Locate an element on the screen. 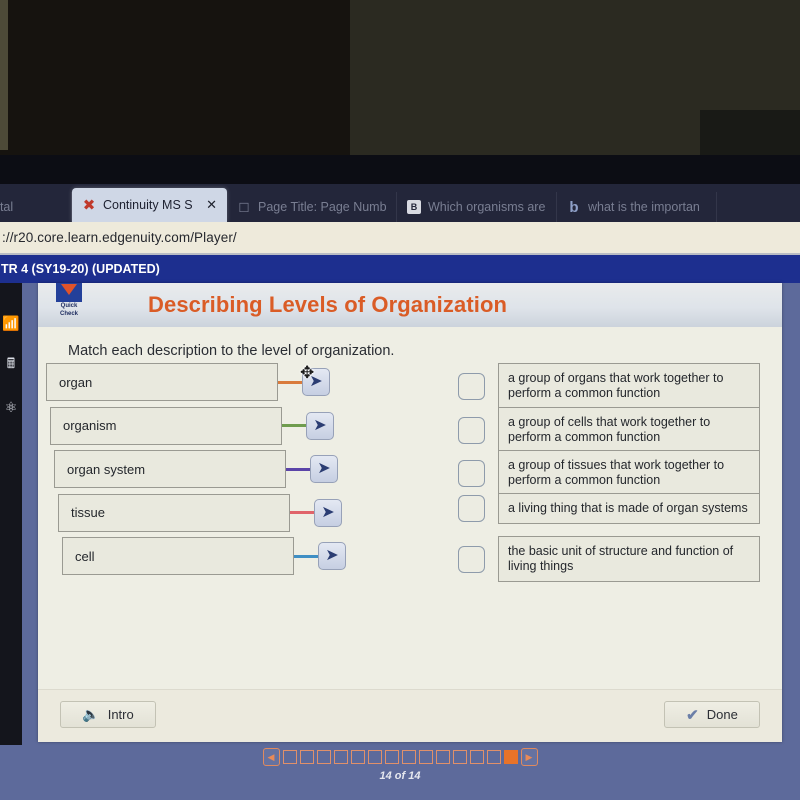 The width and height of the screenshot is (800, 800). close-icon: ✕ is located at coordinates (211, 205).